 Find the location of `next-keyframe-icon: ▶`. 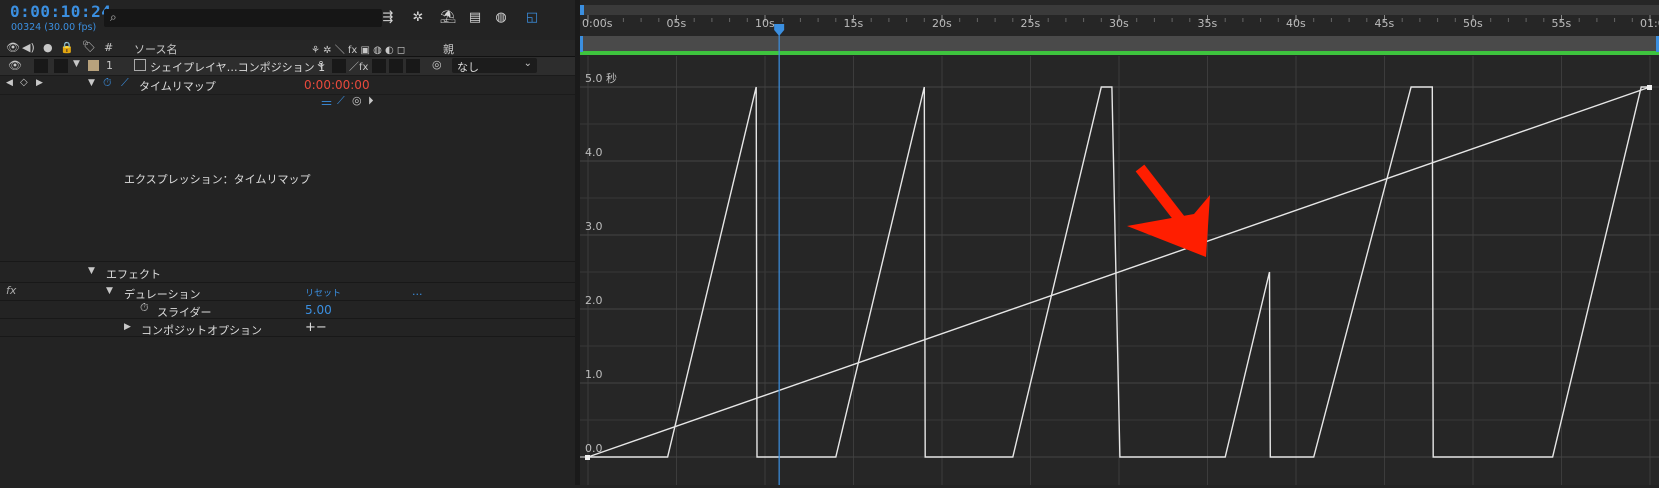

next-keyframe-icon: ▶ is located at coordinates (39, 83).